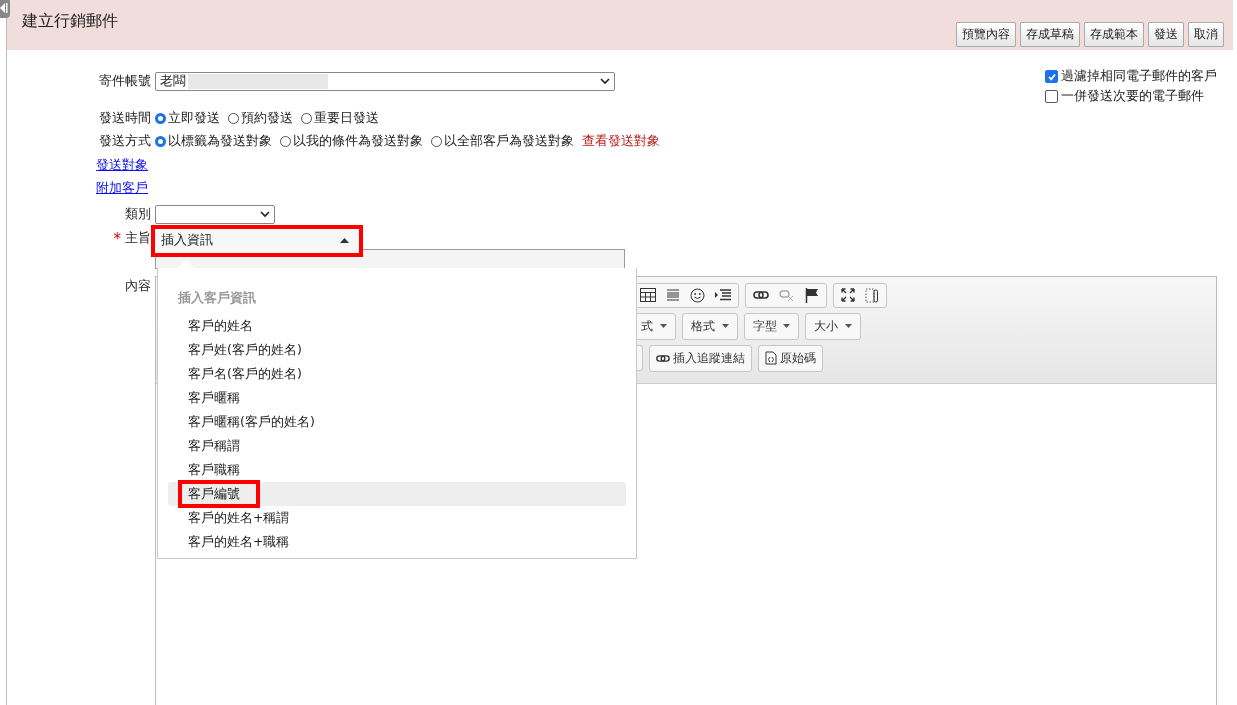  What do you see at coordinates (709, 326) in the screenshot?
I see `format-dropdown: 格式` at bounding box center [709, 326].